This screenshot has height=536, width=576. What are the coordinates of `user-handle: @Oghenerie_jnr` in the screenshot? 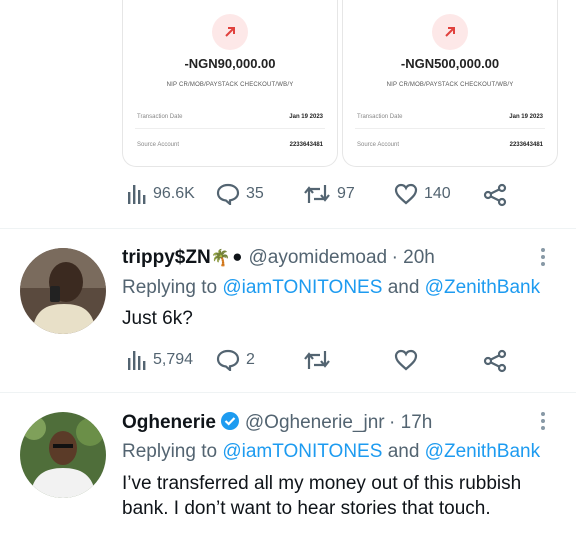 It's located at (315, 422).